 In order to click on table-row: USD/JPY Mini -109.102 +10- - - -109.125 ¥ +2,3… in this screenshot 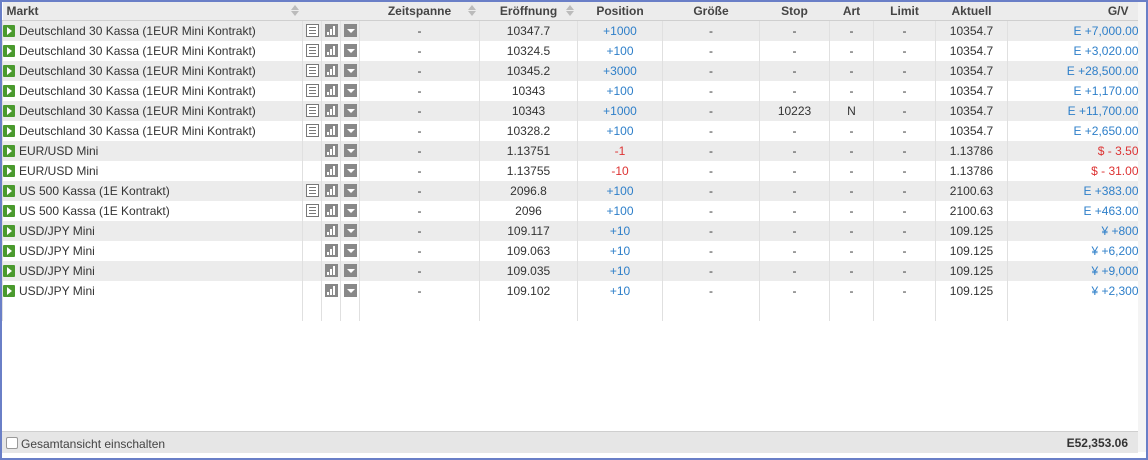, I will do `click(570, 291)`.